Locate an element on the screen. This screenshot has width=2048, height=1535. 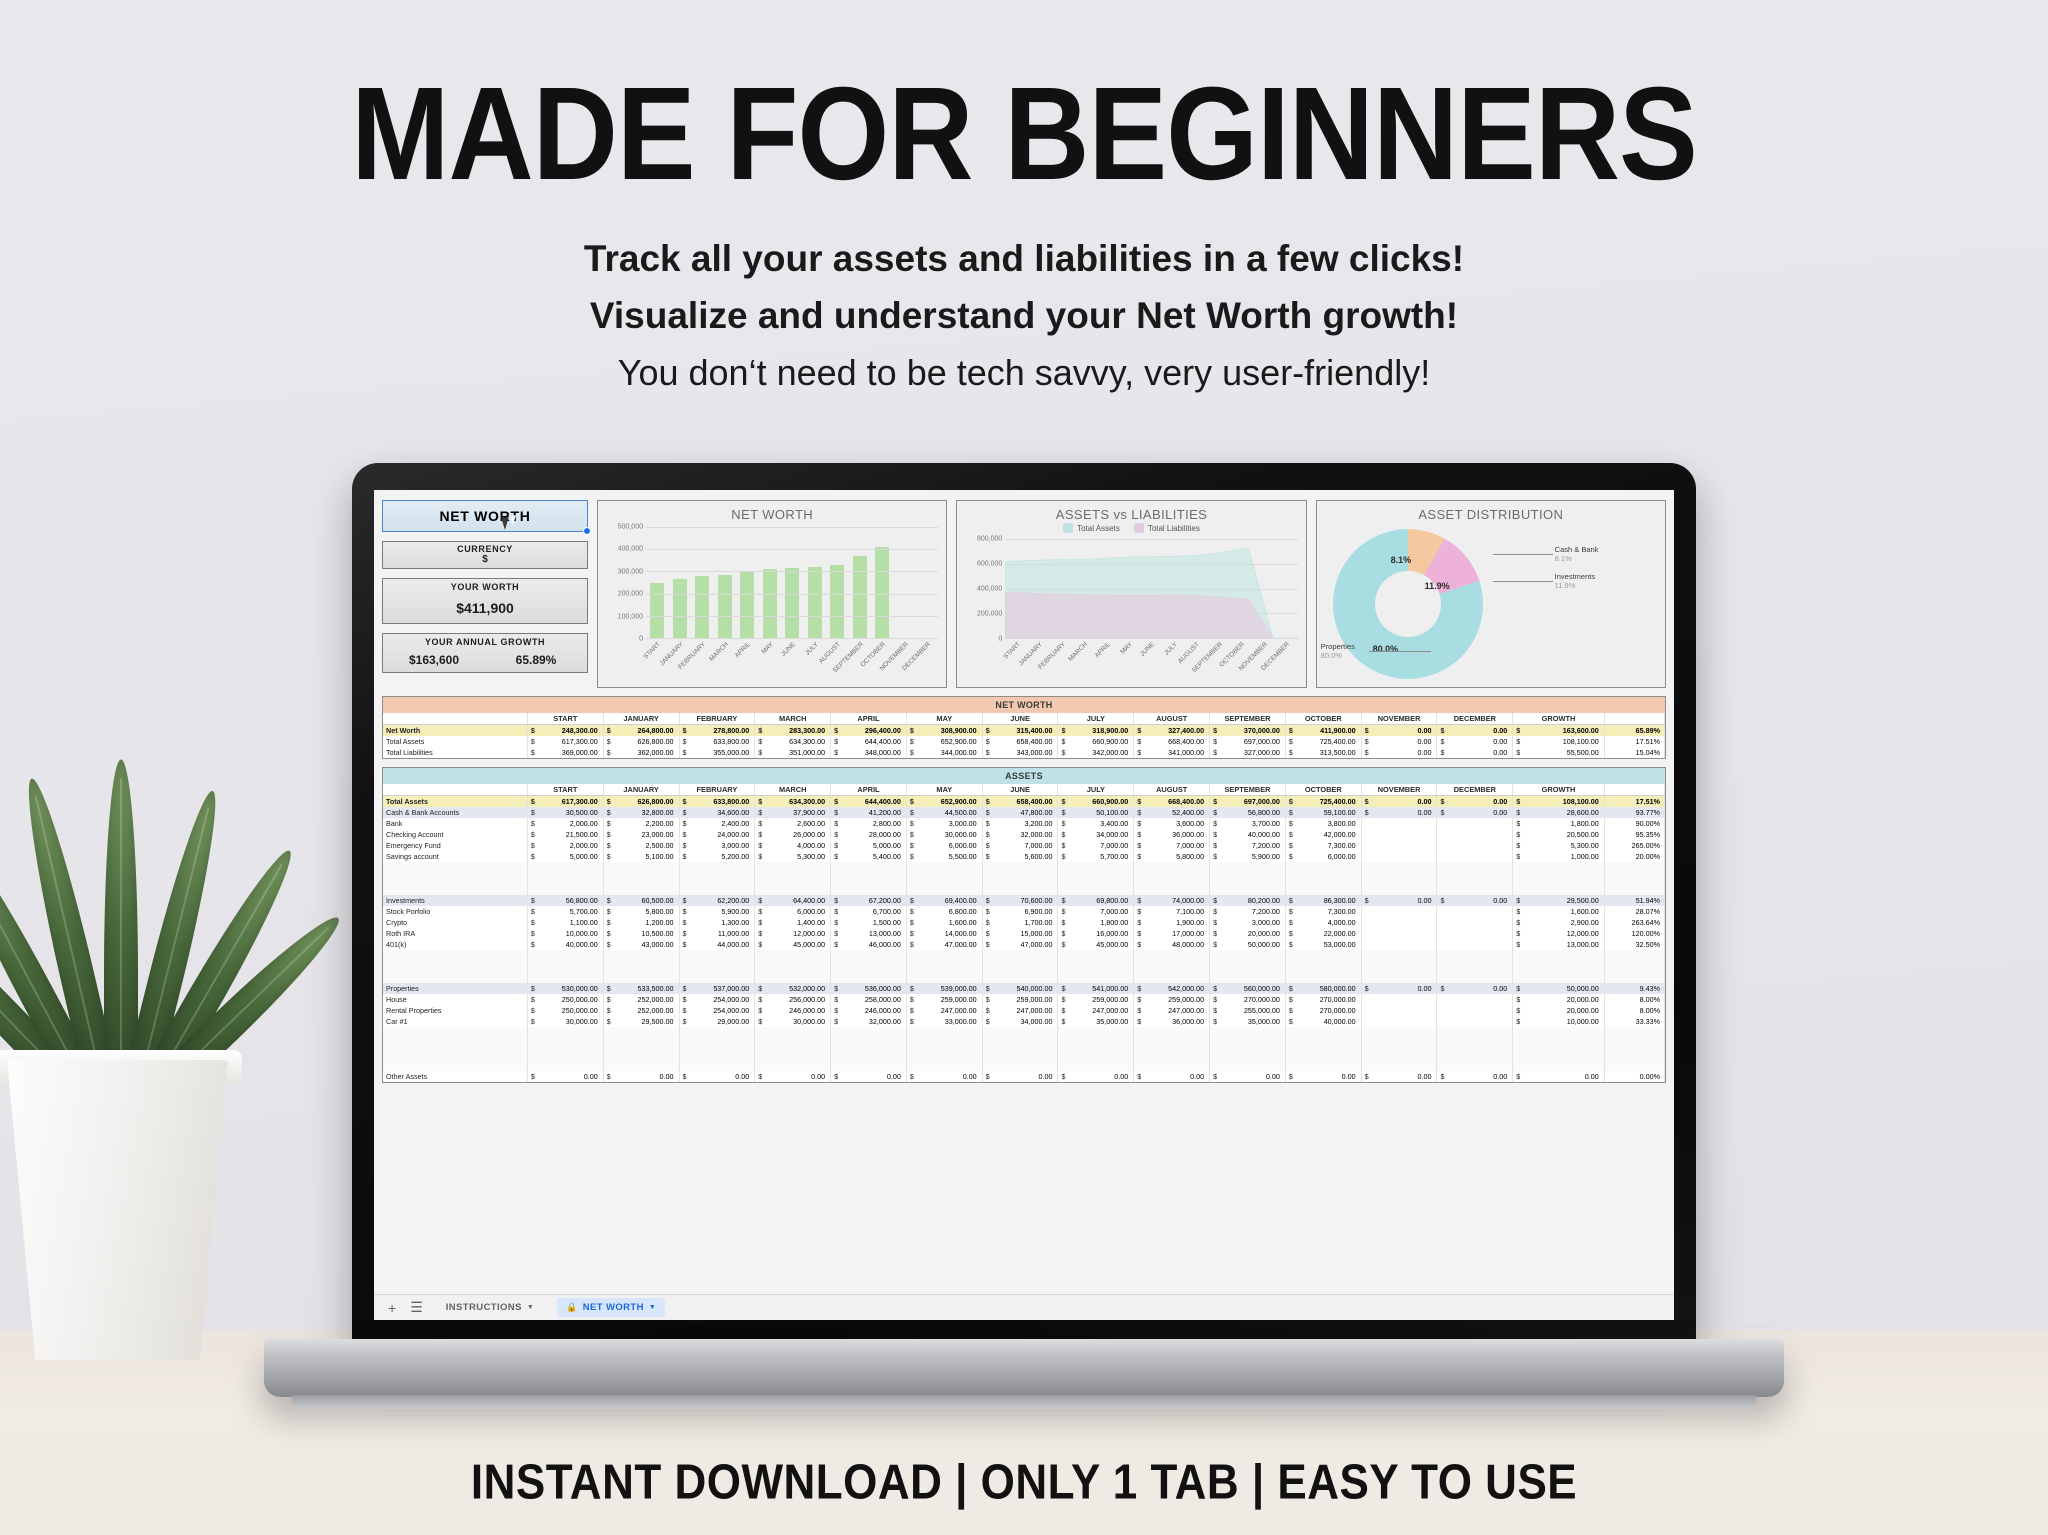
growth-cell: $163,600.00 is located at coordinates (1558, 730).